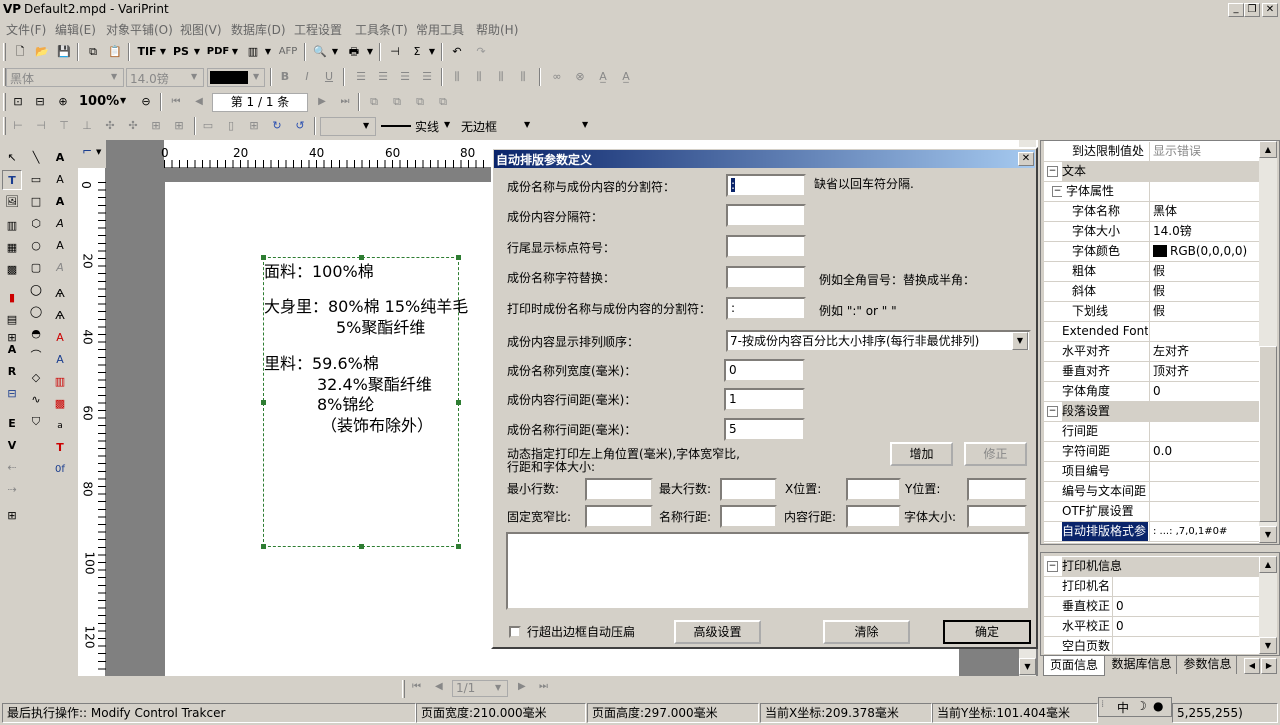 Image resolution: width=1280 pixels, height=725 pixels. Describe the element at coordinates (439, 686) in the screenshot. I see `prev-page-icon: ◀` at that location.